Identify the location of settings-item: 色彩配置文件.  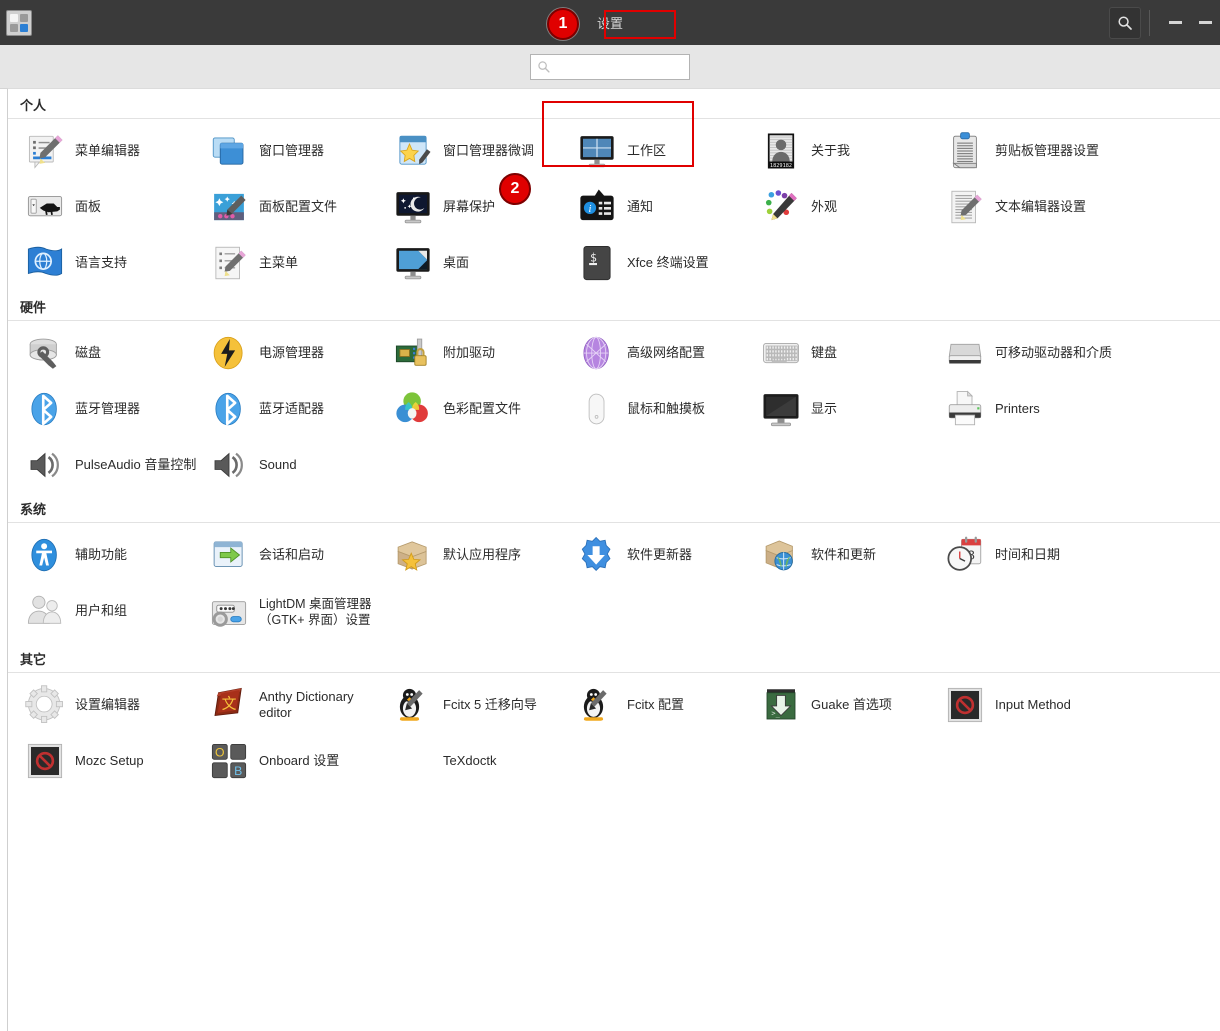
(482, 409).